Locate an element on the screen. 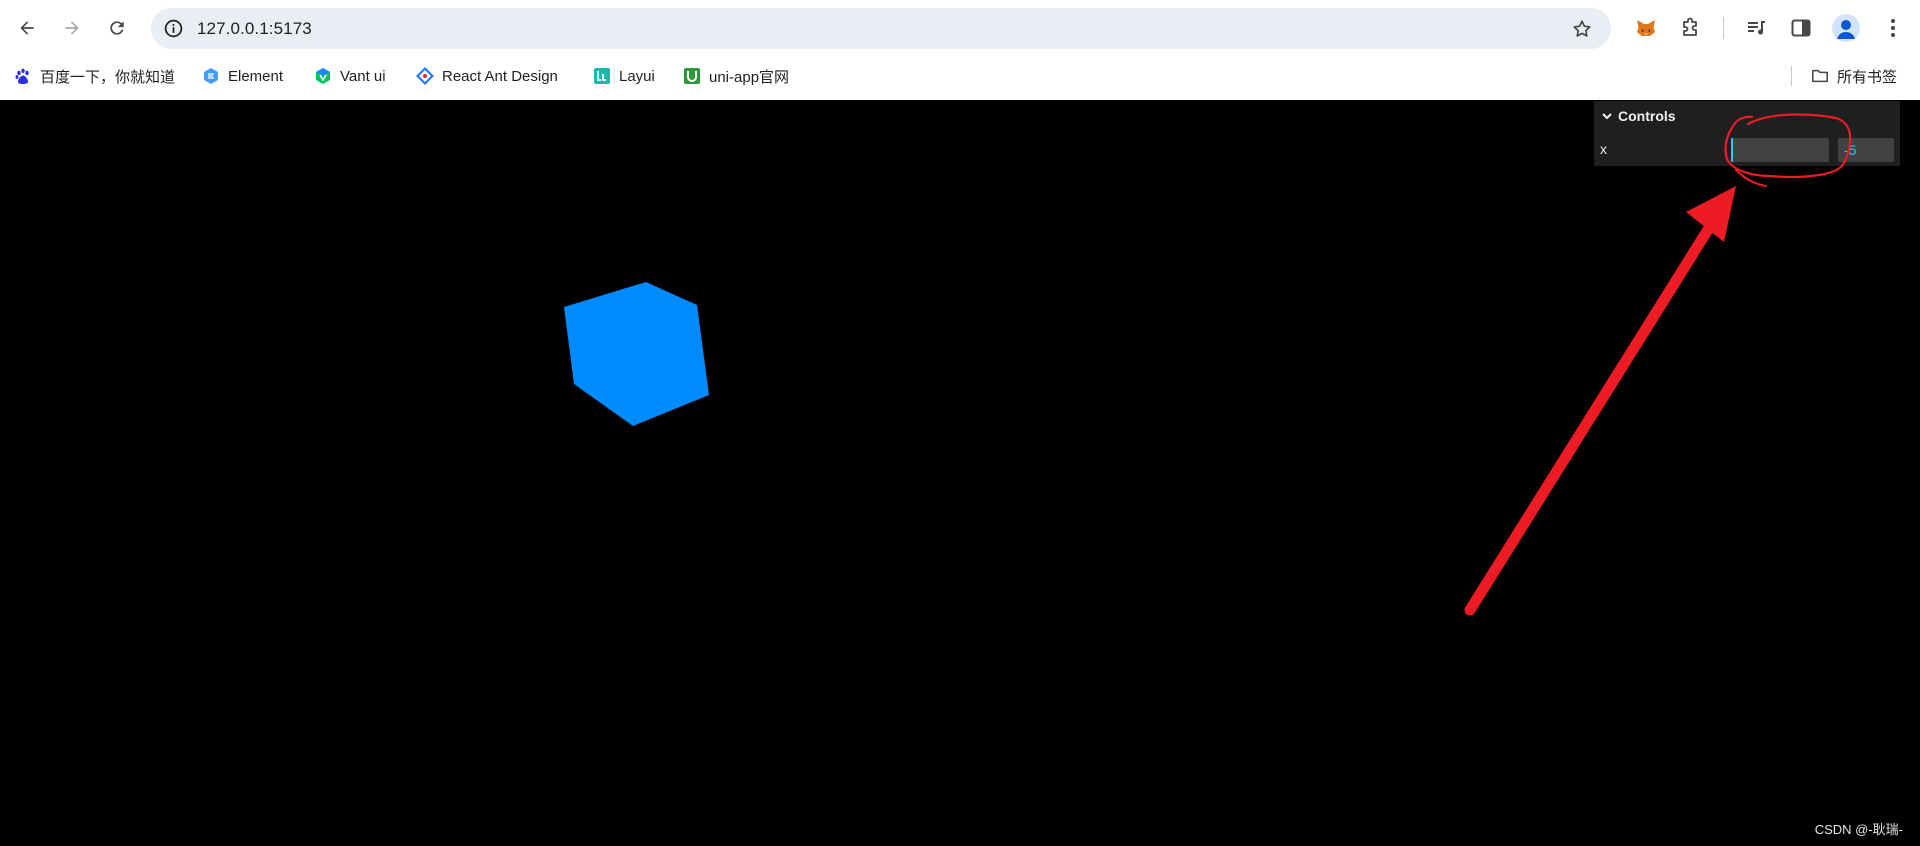 The width and height of the screenshot is (1920, 846). bookmark-react-ant-design: React Ant Design is located at coordinates (487, 76).